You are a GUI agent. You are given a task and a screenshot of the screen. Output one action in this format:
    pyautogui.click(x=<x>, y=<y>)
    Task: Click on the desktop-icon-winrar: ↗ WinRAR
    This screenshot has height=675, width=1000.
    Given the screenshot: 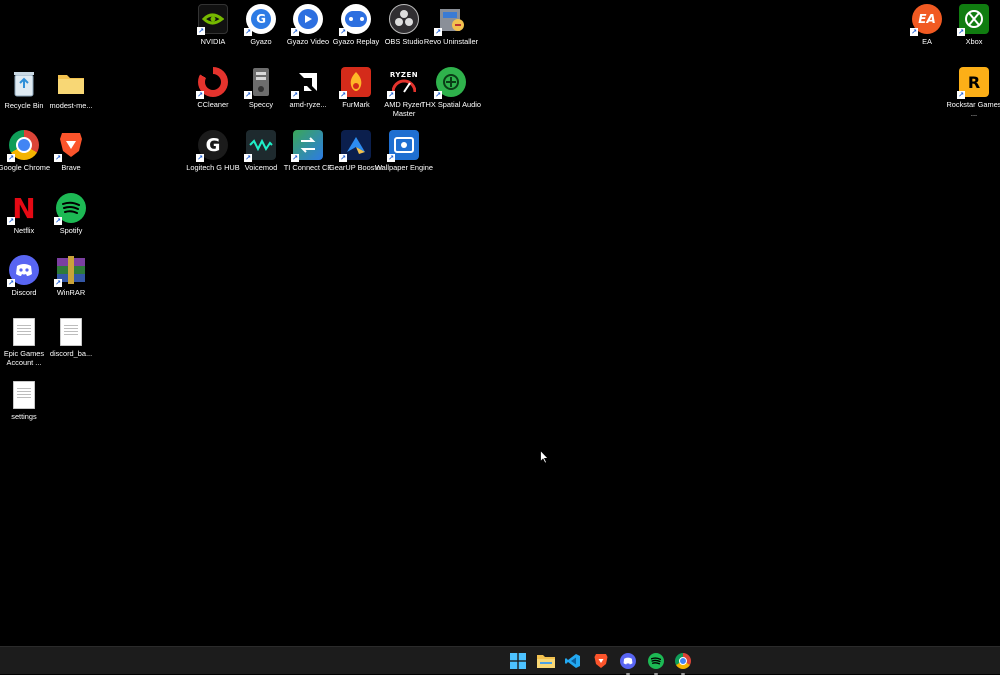 What is the action you would take?
    pyautogui.click(x=71, y=274)
    